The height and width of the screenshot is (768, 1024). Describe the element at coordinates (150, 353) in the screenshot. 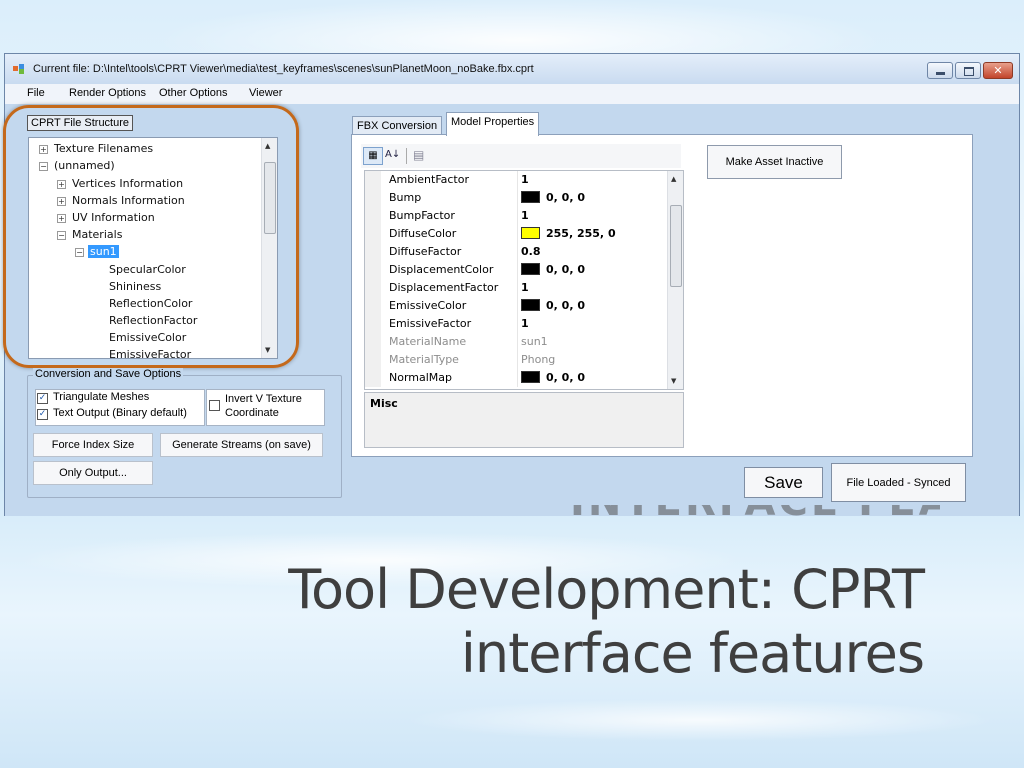

I see `tree-item: EmissiveFactor` at that location.